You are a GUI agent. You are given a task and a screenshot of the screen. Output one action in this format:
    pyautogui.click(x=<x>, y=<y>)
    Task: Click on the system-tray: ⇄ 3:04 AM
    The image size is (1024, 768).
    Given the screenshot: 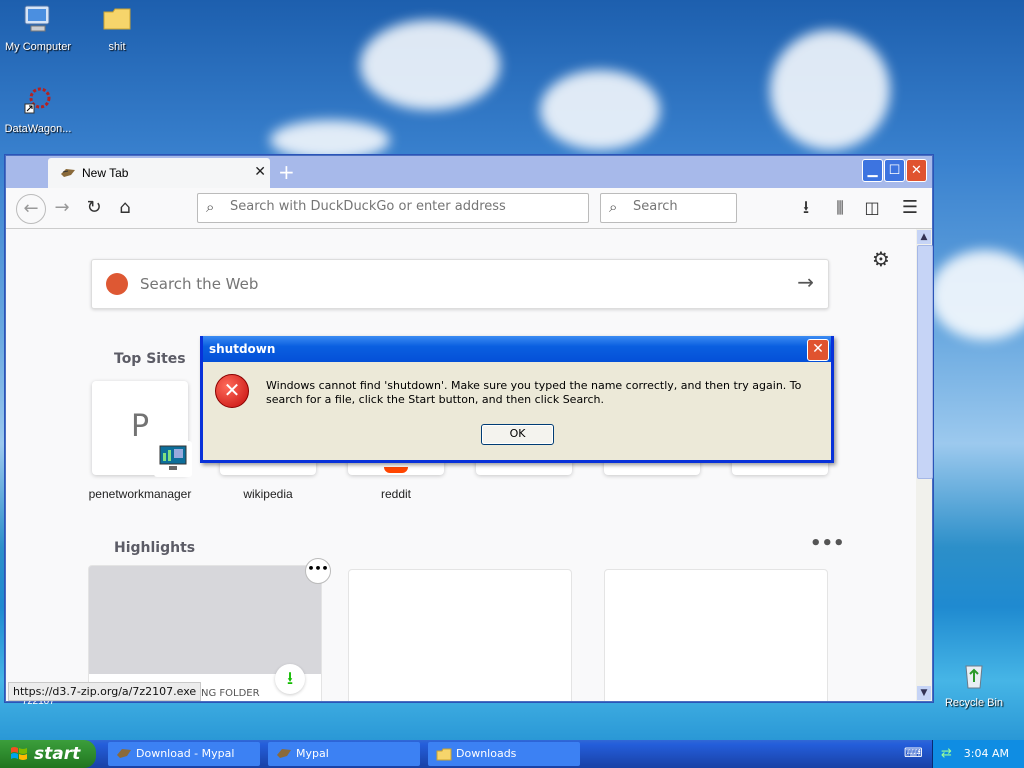 What is the action you would take?
    pyautogui.click(x=978, y=754)
    